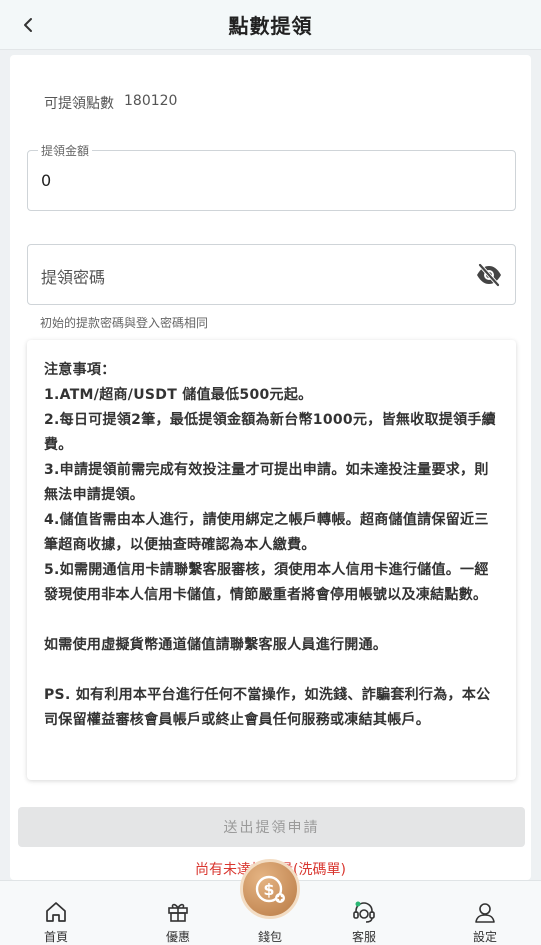  Describe the element at coordinates (46, 180) in the screenshot. I see `amount-input: 0` at that location.